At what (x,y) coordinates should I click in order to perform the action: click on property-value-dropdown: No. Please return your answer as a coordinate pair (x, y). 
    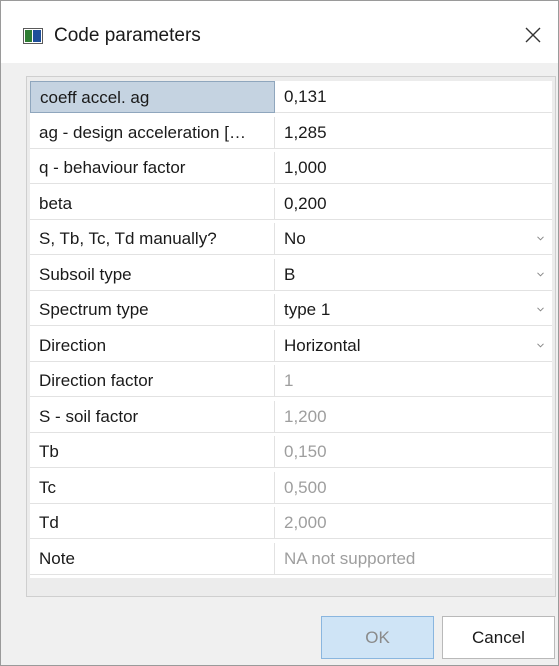
    Looking at the image, I should click on (413, 239).